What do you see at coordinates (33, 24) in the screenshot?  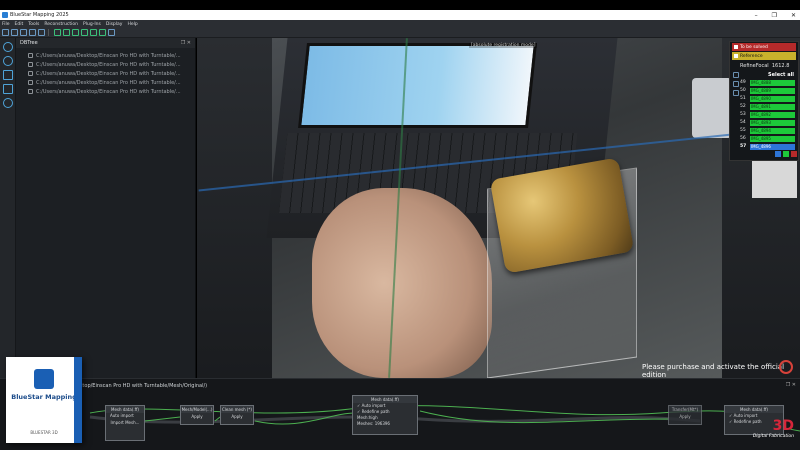 I see `menu-tools: Tools` at bounding box center [33, 24].